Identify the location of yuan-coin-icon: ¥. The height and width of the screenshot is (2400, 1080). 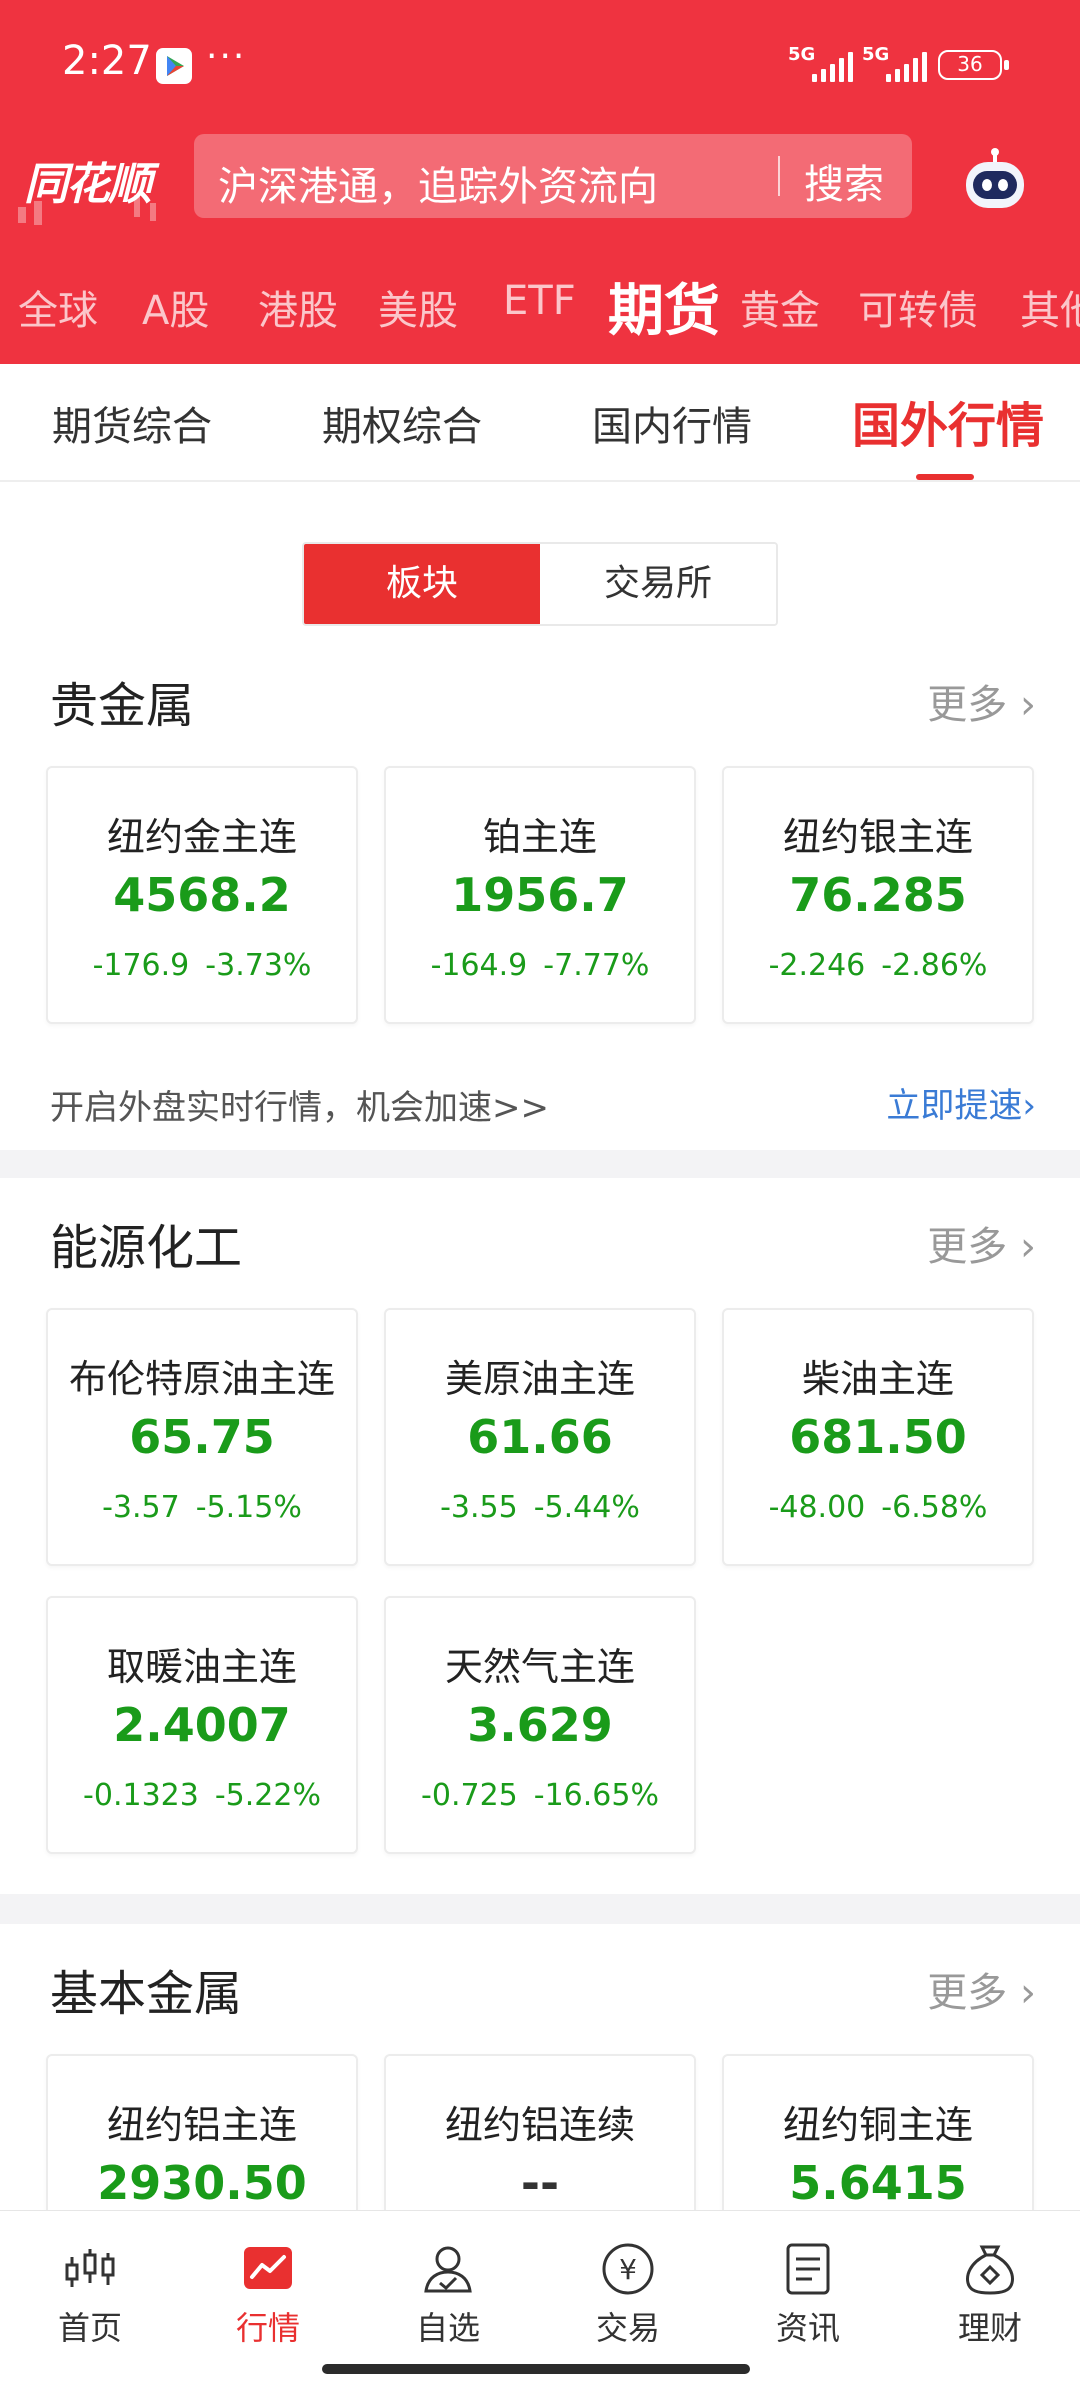
(628, 2269).